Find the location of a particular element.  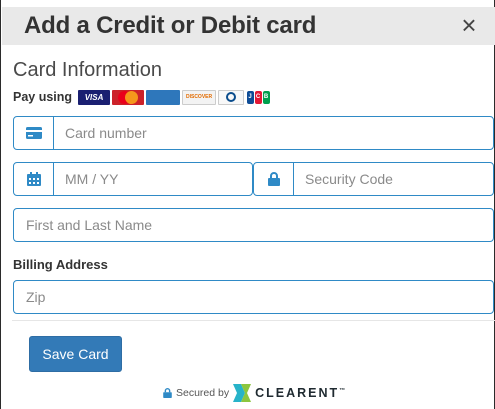

visa-logo-icon: VISA is located at coordinates (94, 97).